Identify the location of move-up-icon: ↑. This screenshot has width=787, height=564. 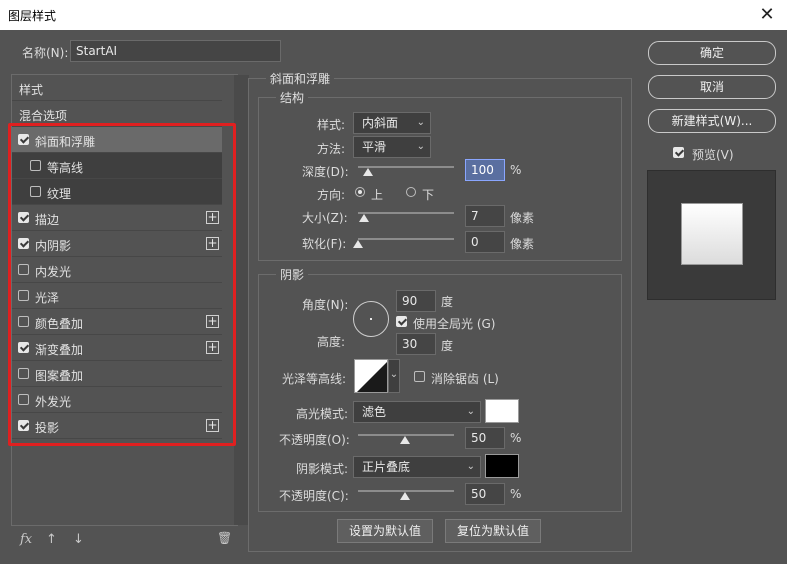
(51, 539).